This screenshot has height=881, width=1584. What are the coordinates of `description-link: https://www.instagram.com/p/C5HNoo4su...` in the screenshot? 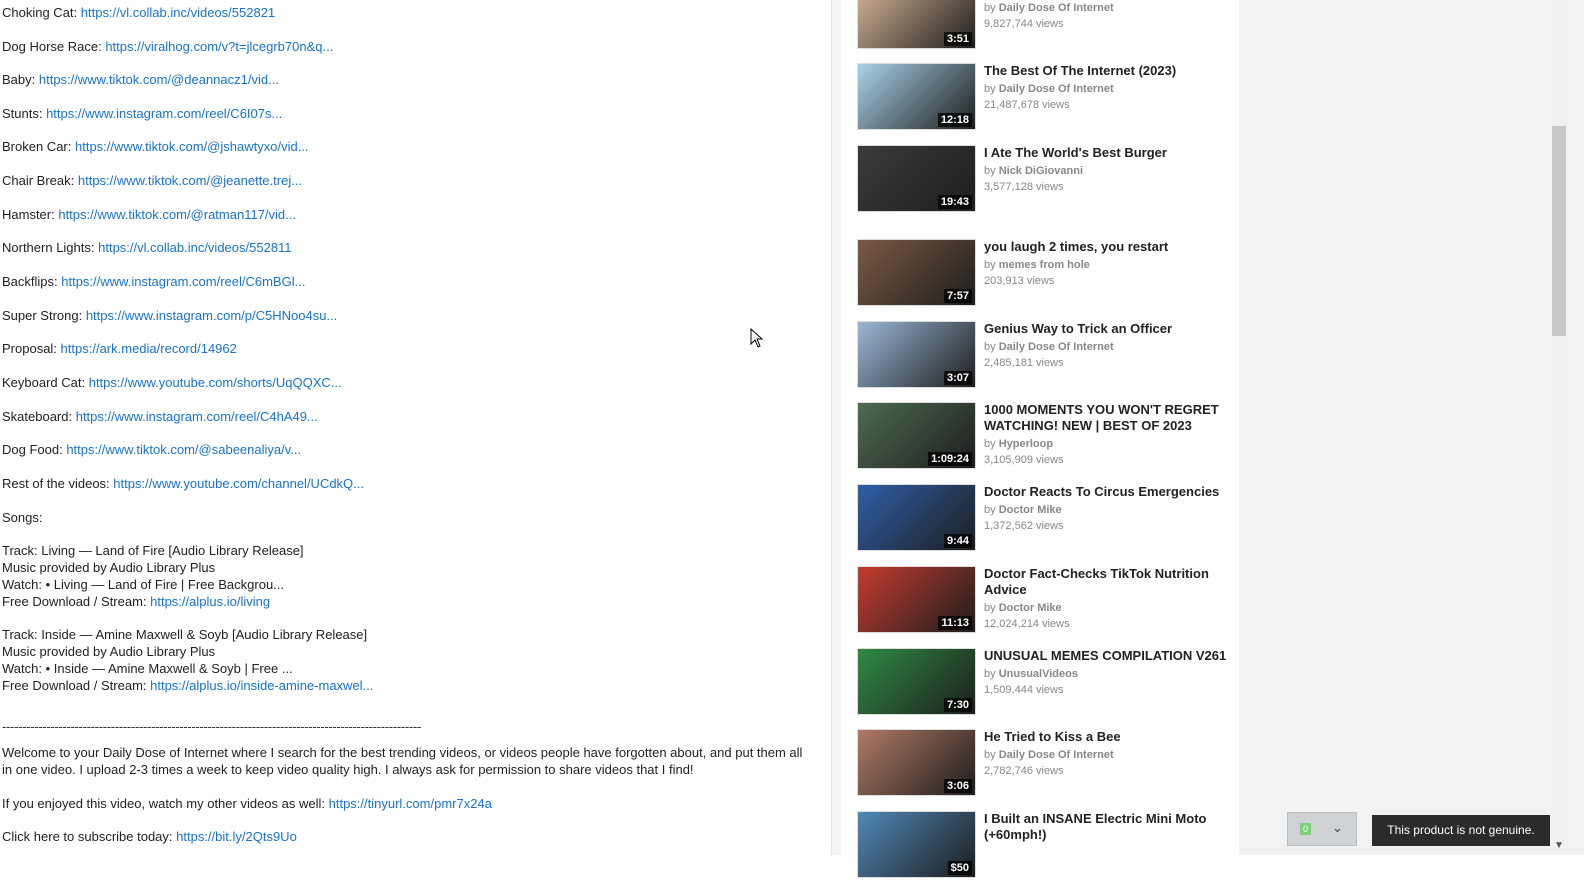 It's located at (211, 315).